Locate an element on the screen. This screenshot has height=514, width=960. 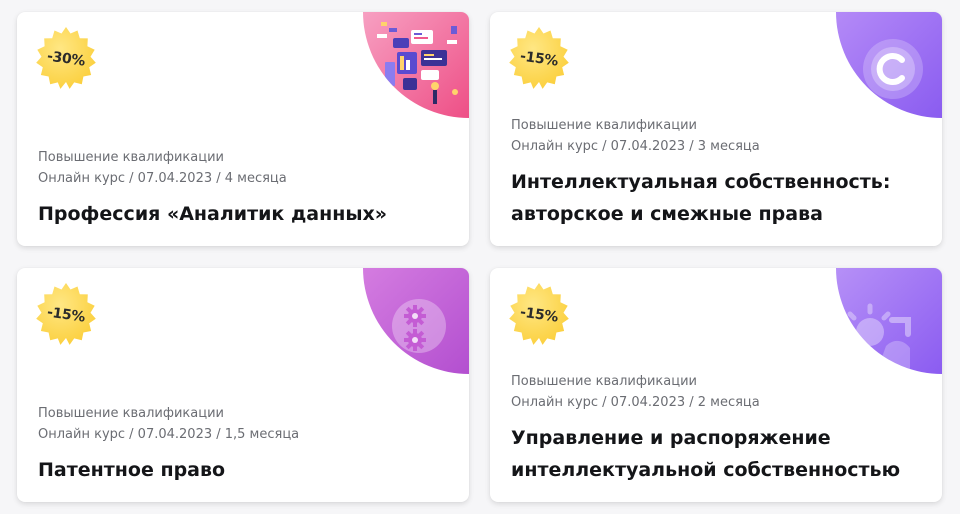
course-meta: Онлайн курс / 07.04.2023 / 4 месяца is located at coordinates (162, 178).